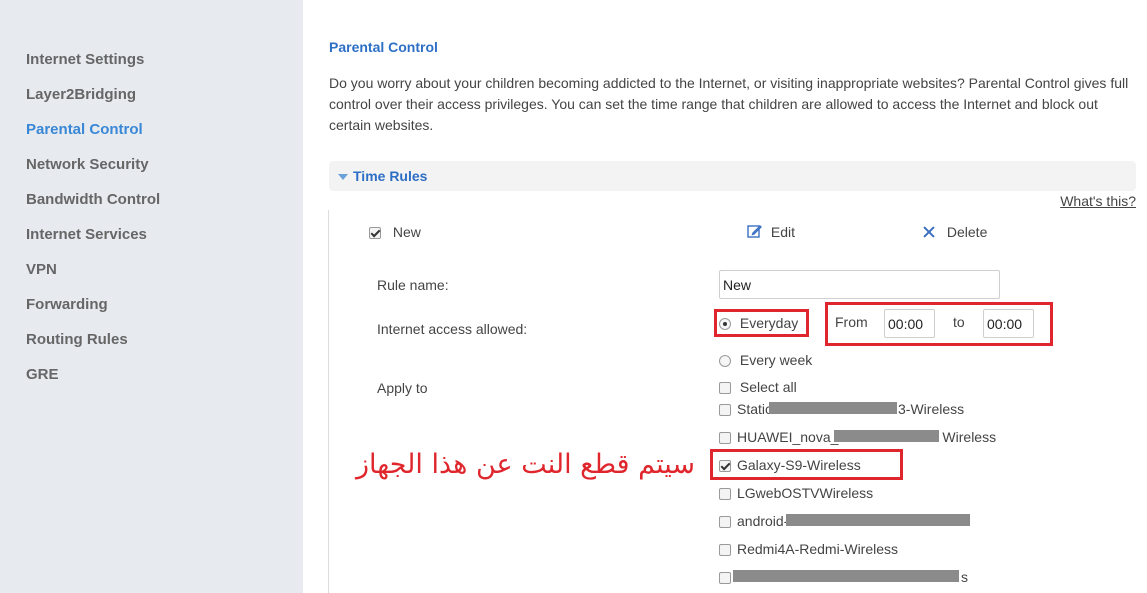 The width and height of the screenshot is (1147, 593). What do you see at coordinates (909, 323) in the screenshot?
I see `from-time-input` at bounding box center [909, 323].